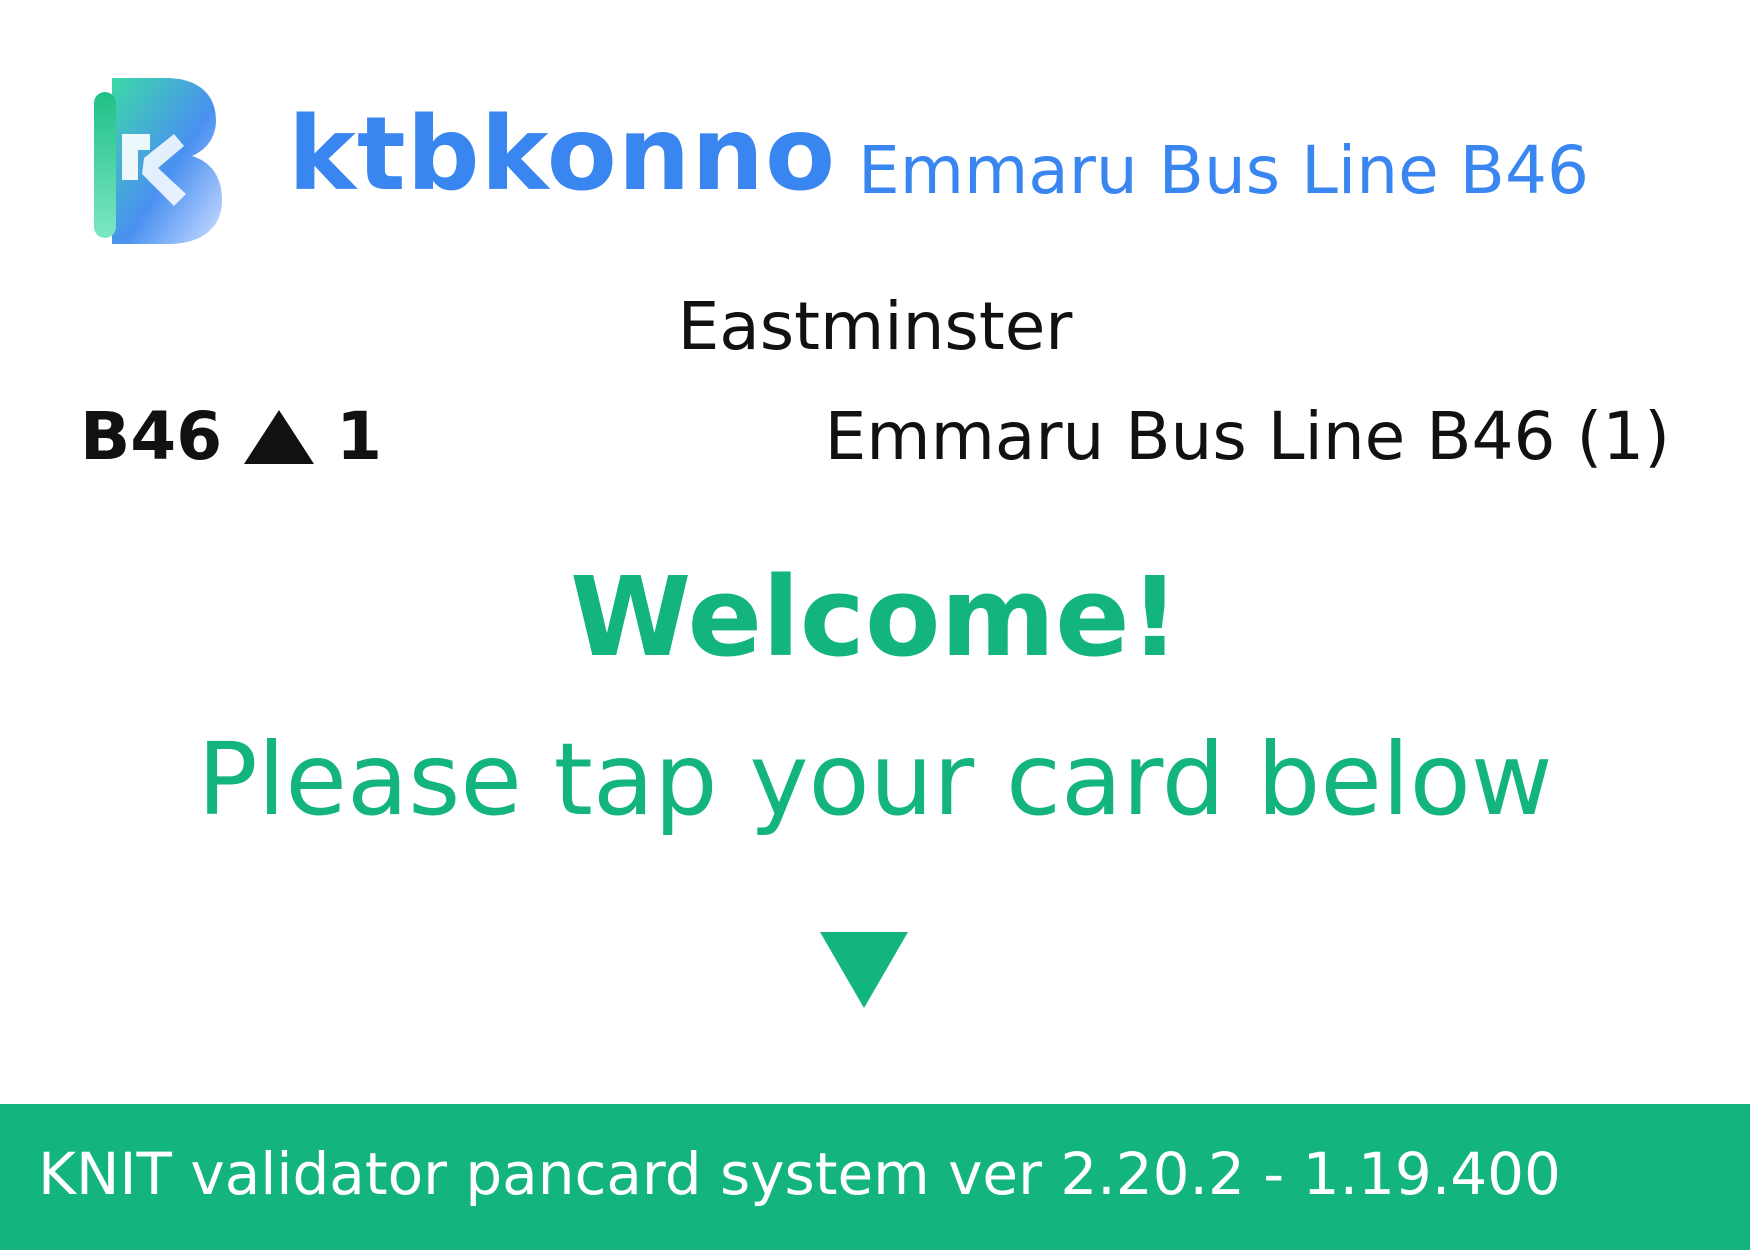 This screenshot has width=1750, height=1250. What do you see at coordinates (875, 326) in the screenshot?
I see `stop-name: Eastminster` at bounding box center [875, 326].